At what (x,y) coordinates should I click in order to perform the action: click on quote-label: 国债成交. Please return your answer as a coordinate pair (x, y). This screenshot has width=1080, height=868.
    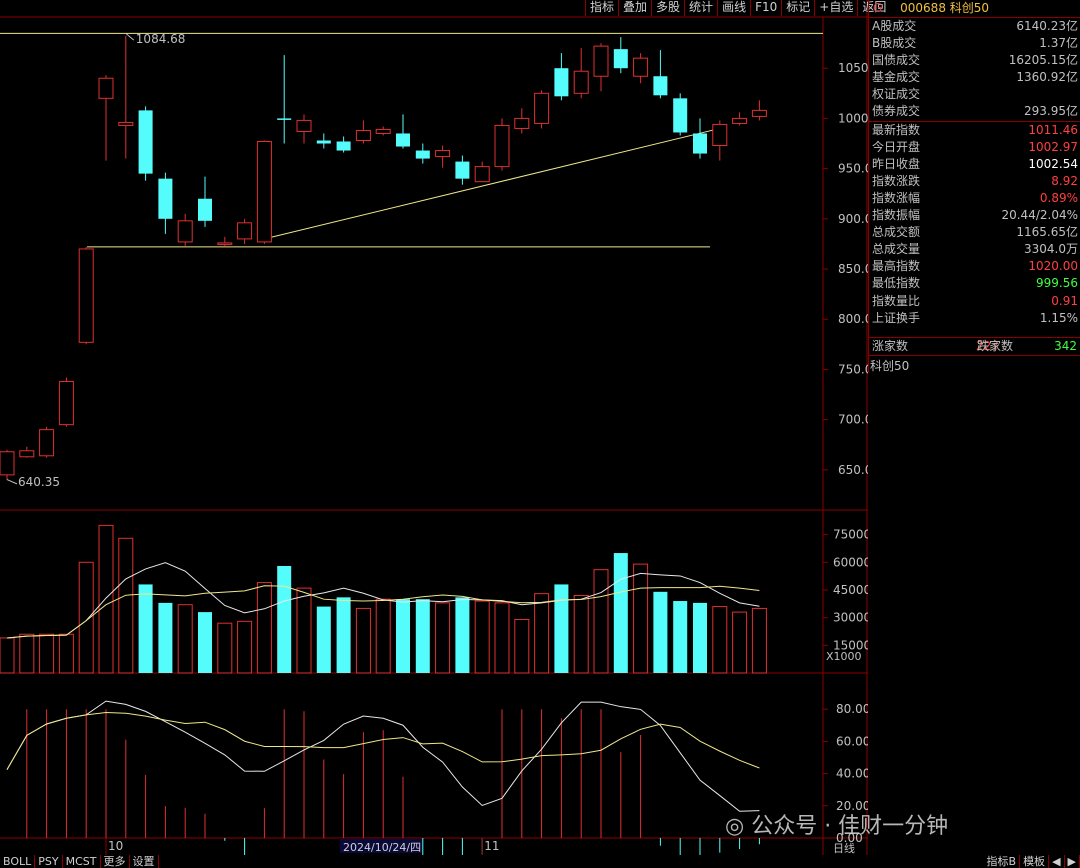
    Looking at the image, I should click on (896, 60).